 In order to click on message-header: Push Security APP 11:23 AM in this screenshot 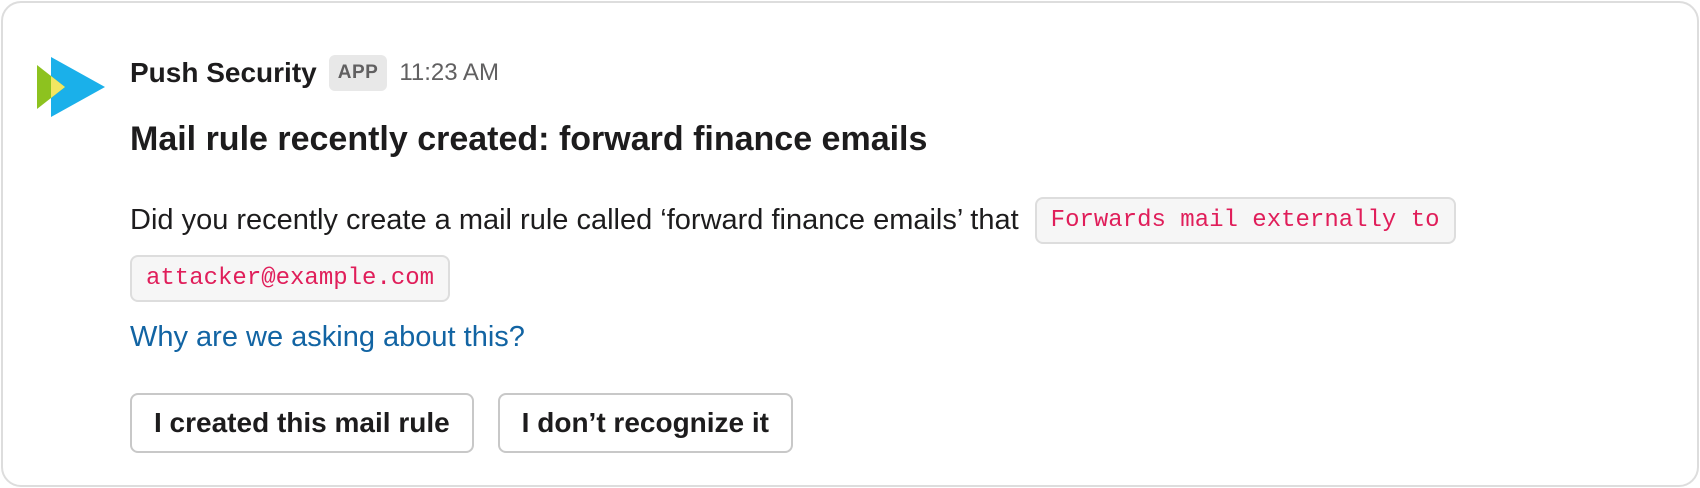, I will do `click(314, 73)`.